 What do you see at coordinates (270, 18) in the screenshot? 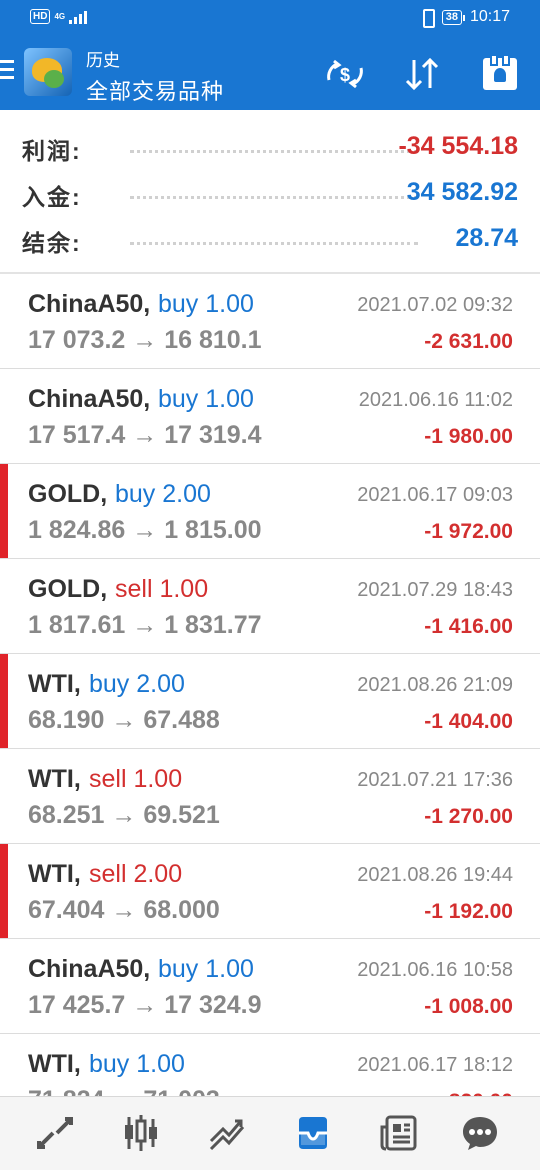
I see `status-bar: HD 4G 38 10:17` at bounding box center [270, 18].